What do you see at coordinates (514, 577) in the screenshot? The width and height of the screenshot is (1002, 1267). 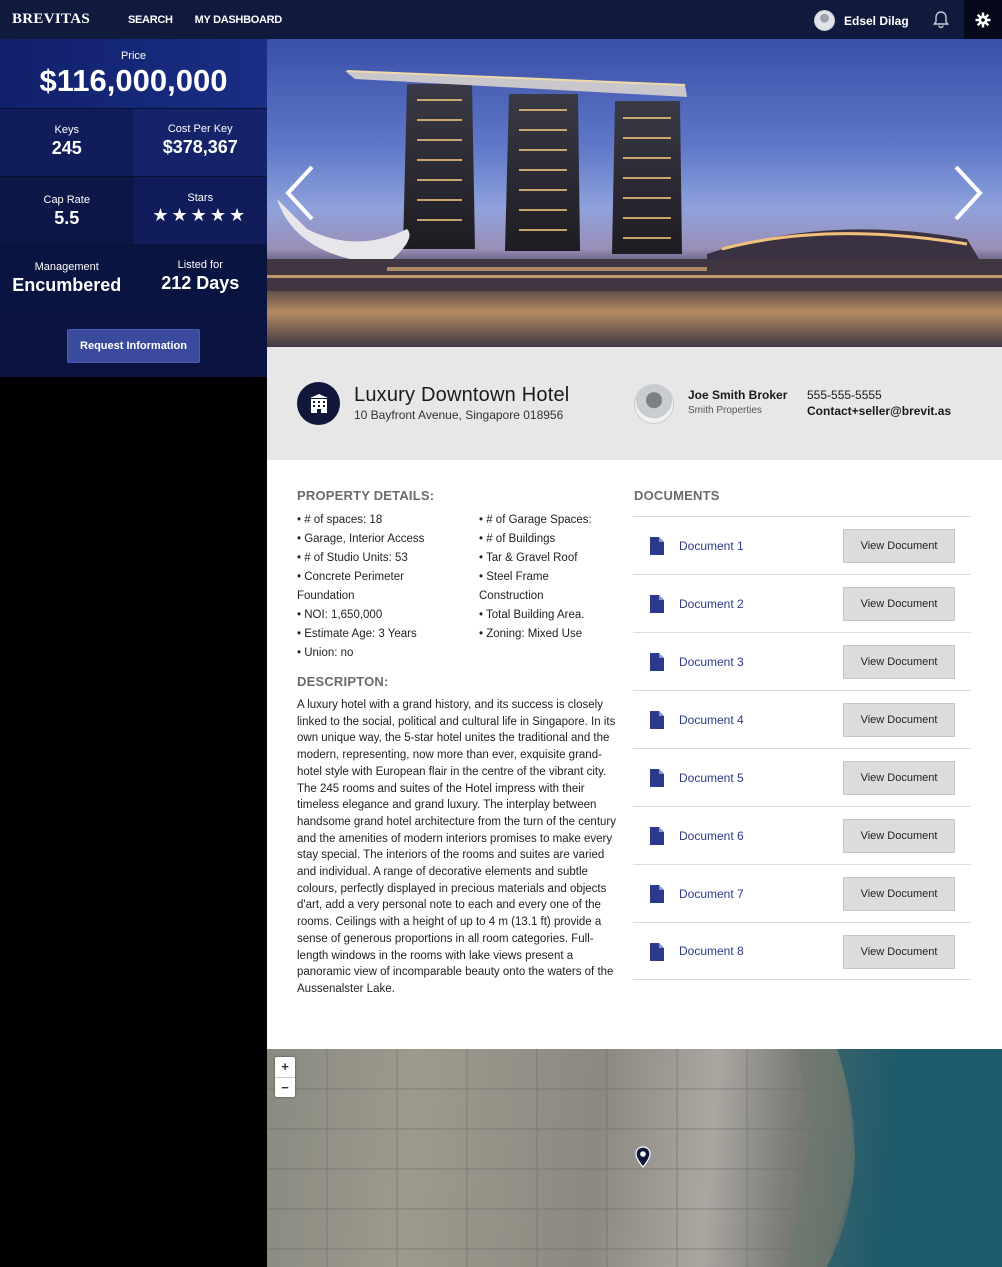 I see `detail-item: • Steel Frame` at bounding box center [514, 577].